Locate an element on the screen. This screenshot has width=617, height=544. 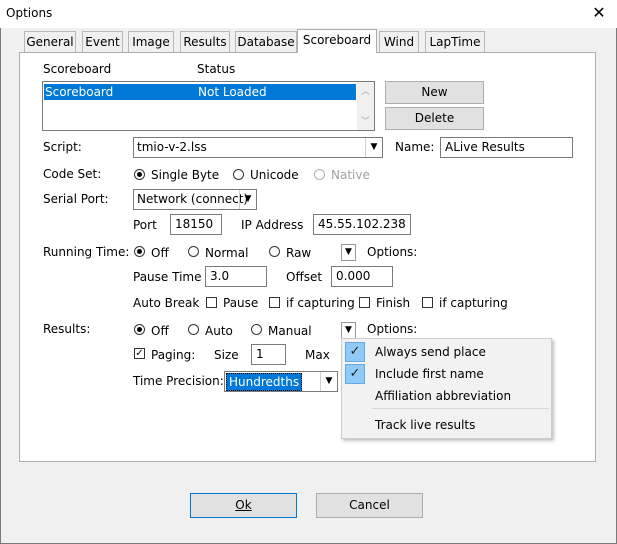
paging-label: Paging: is located at coordinates (173, 355).